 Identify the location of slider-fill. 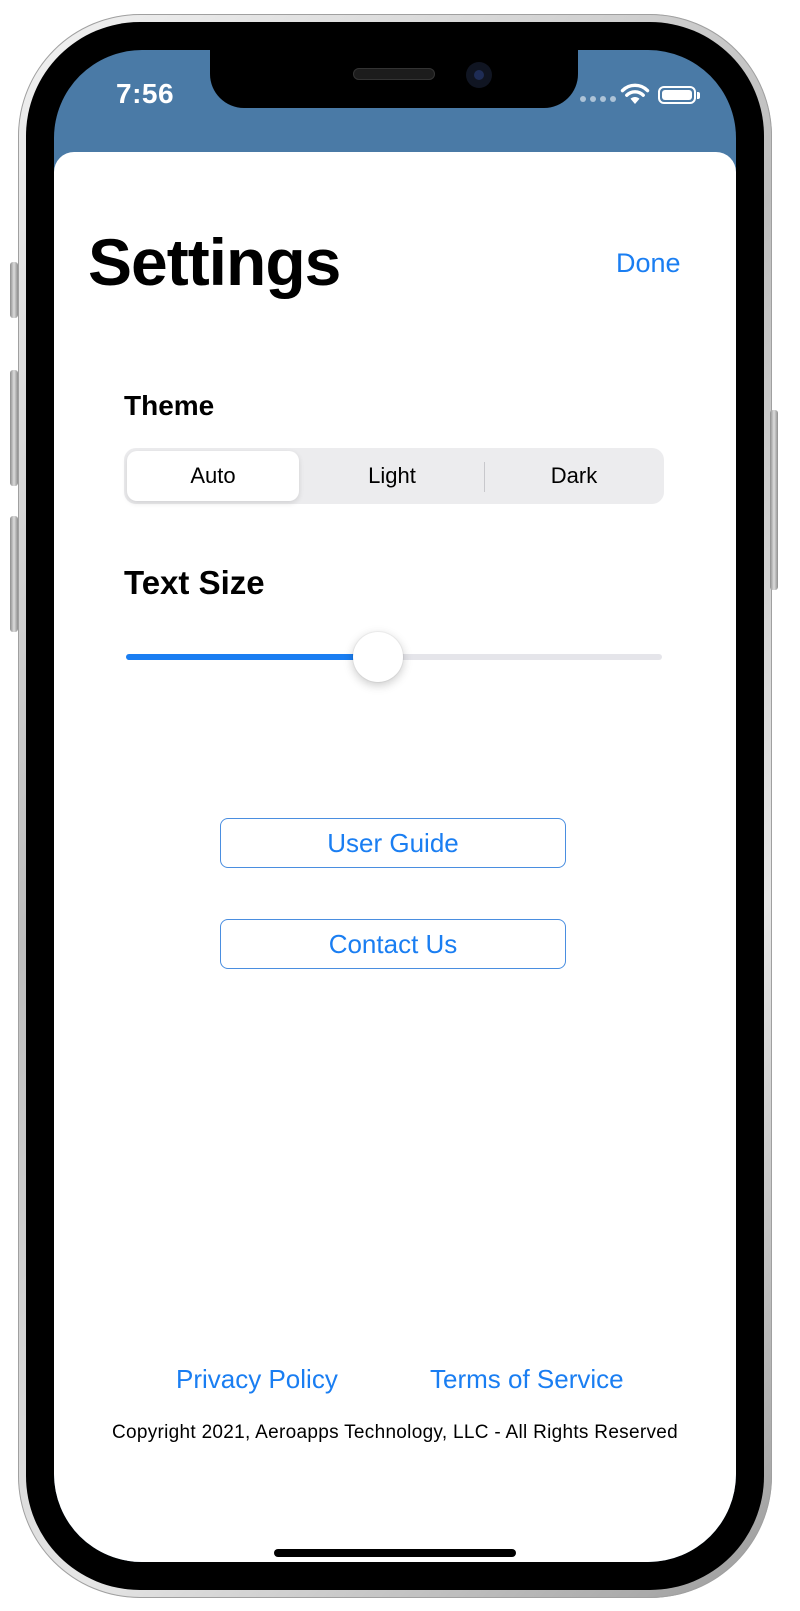
(252, 657).